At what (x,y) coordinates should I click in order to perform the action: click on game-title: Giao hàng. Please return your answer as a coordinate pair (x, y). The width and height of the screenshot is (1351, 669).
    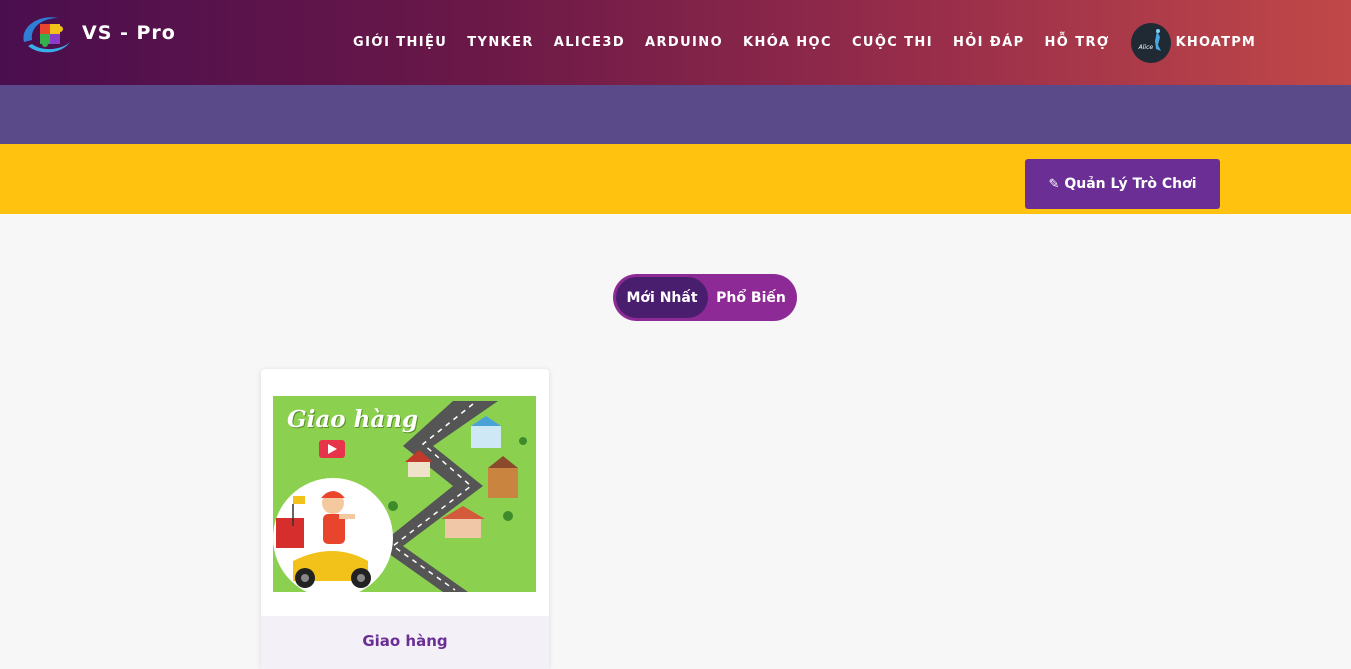
    Looking at the image, I should click on (405, 641).